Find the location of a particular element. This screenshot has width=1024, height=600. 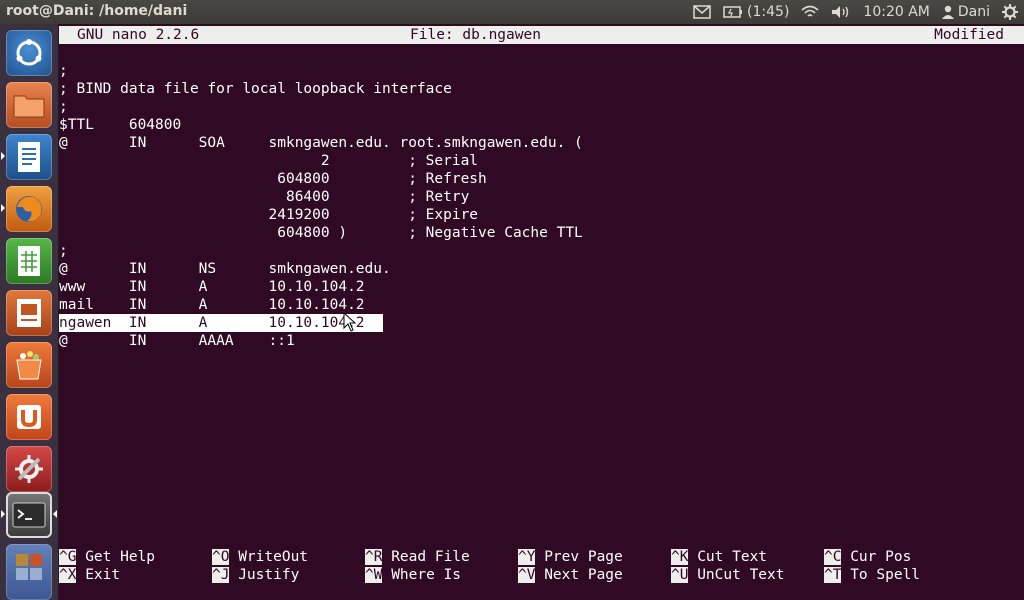

shortcut-key: ^T is located at coordinates (833, 575).